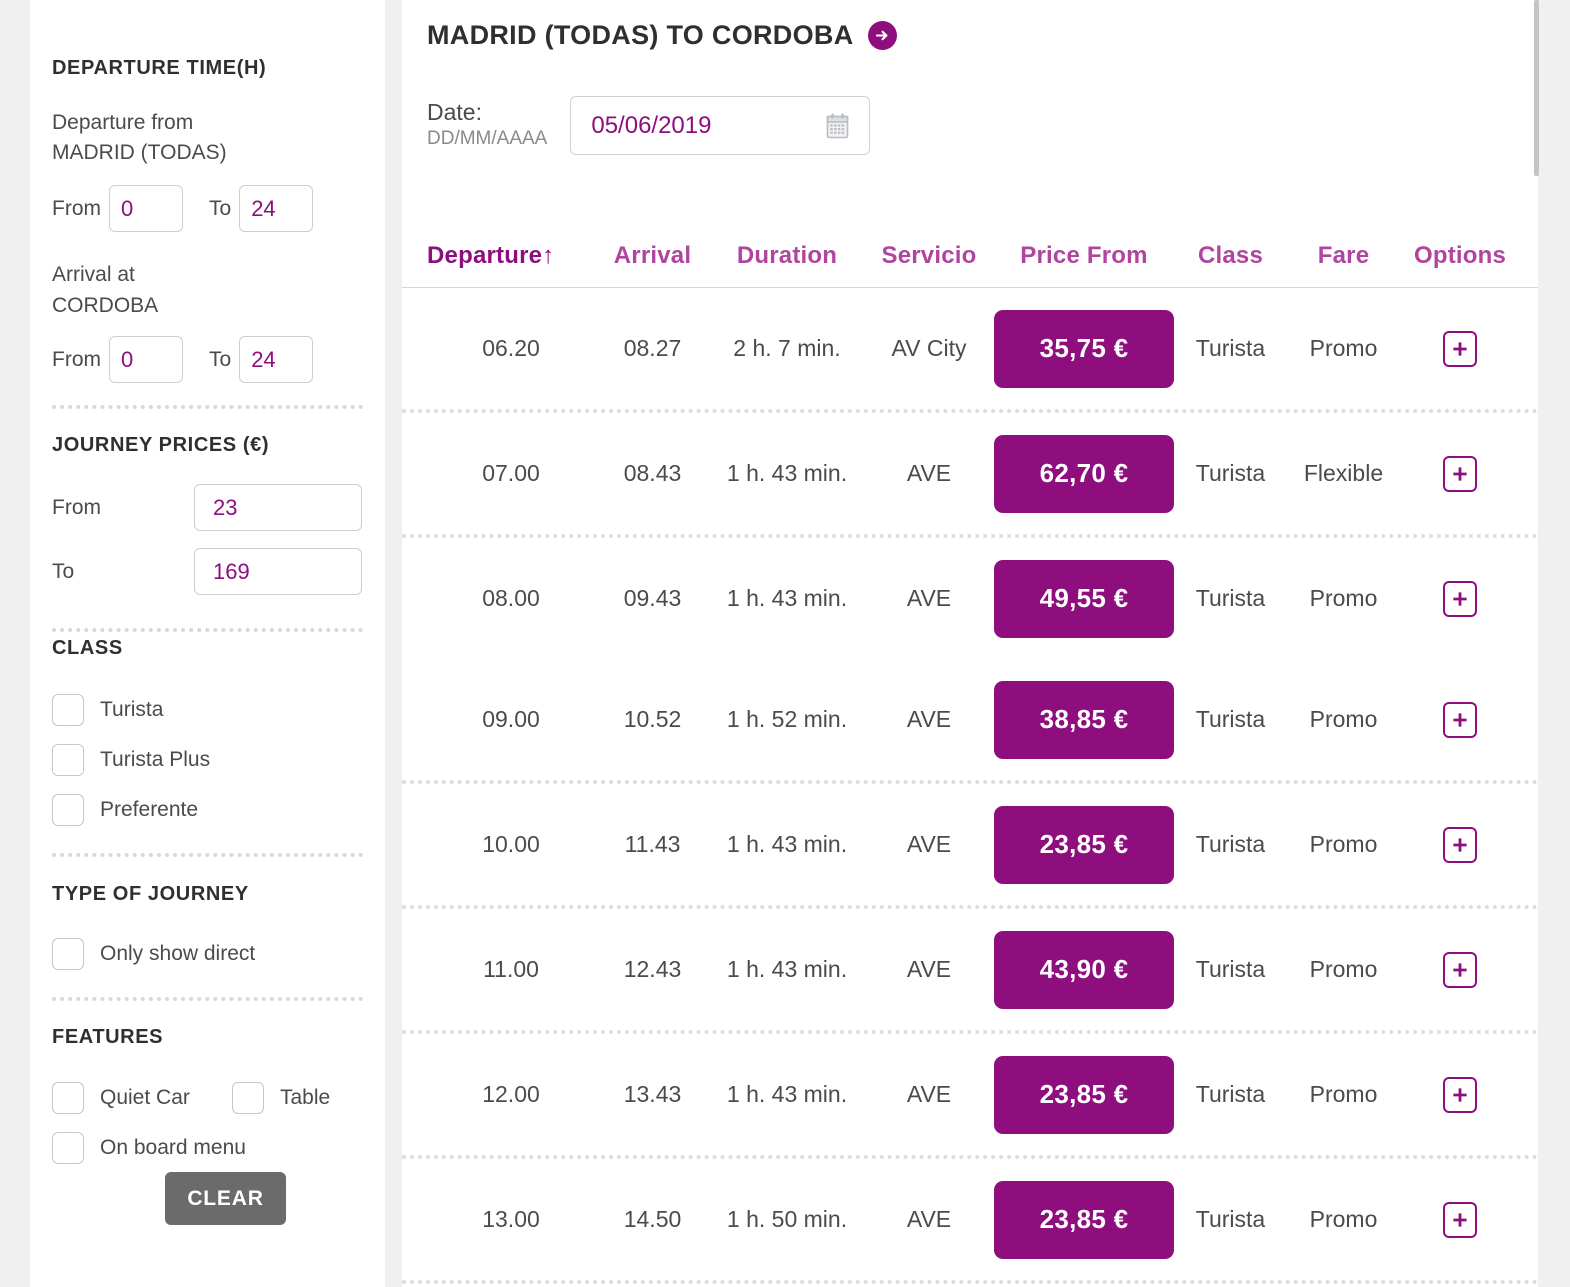 The image size is (1570, 1287). I want to click on cell-fare: Flexible, so click(1343, 473).